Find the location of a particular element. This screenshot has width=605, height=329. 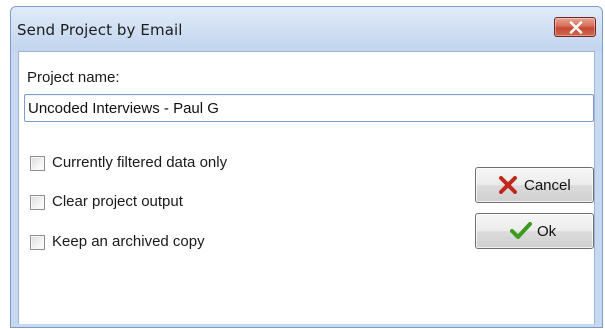

close-icon is located at coordinates (576, 27).